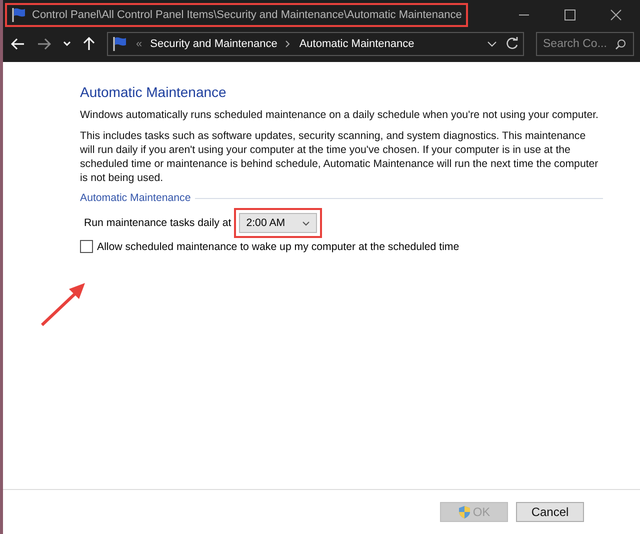 This screenshot has height=534, width=640. I want to click on back-arrow-icon, so click(18, 44).